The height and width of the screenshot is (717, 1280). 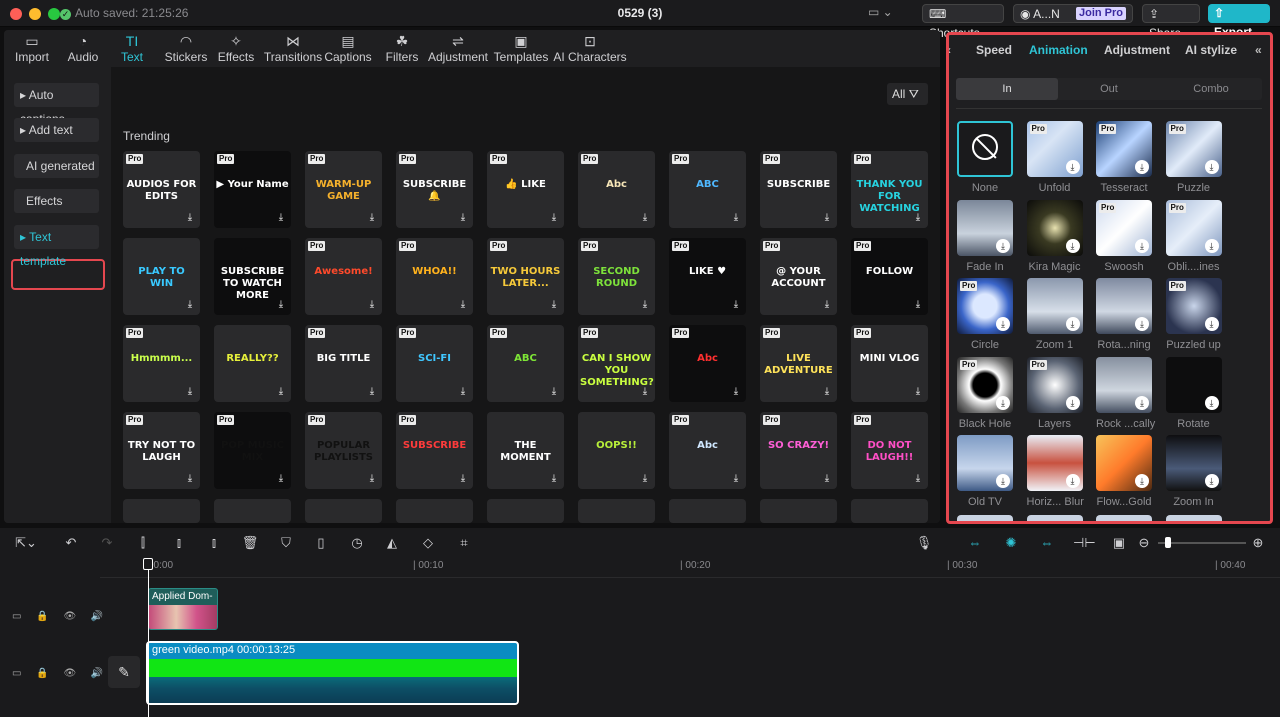 I want to click on collapse-panel-icon: «, so click(x=1258, y=50).